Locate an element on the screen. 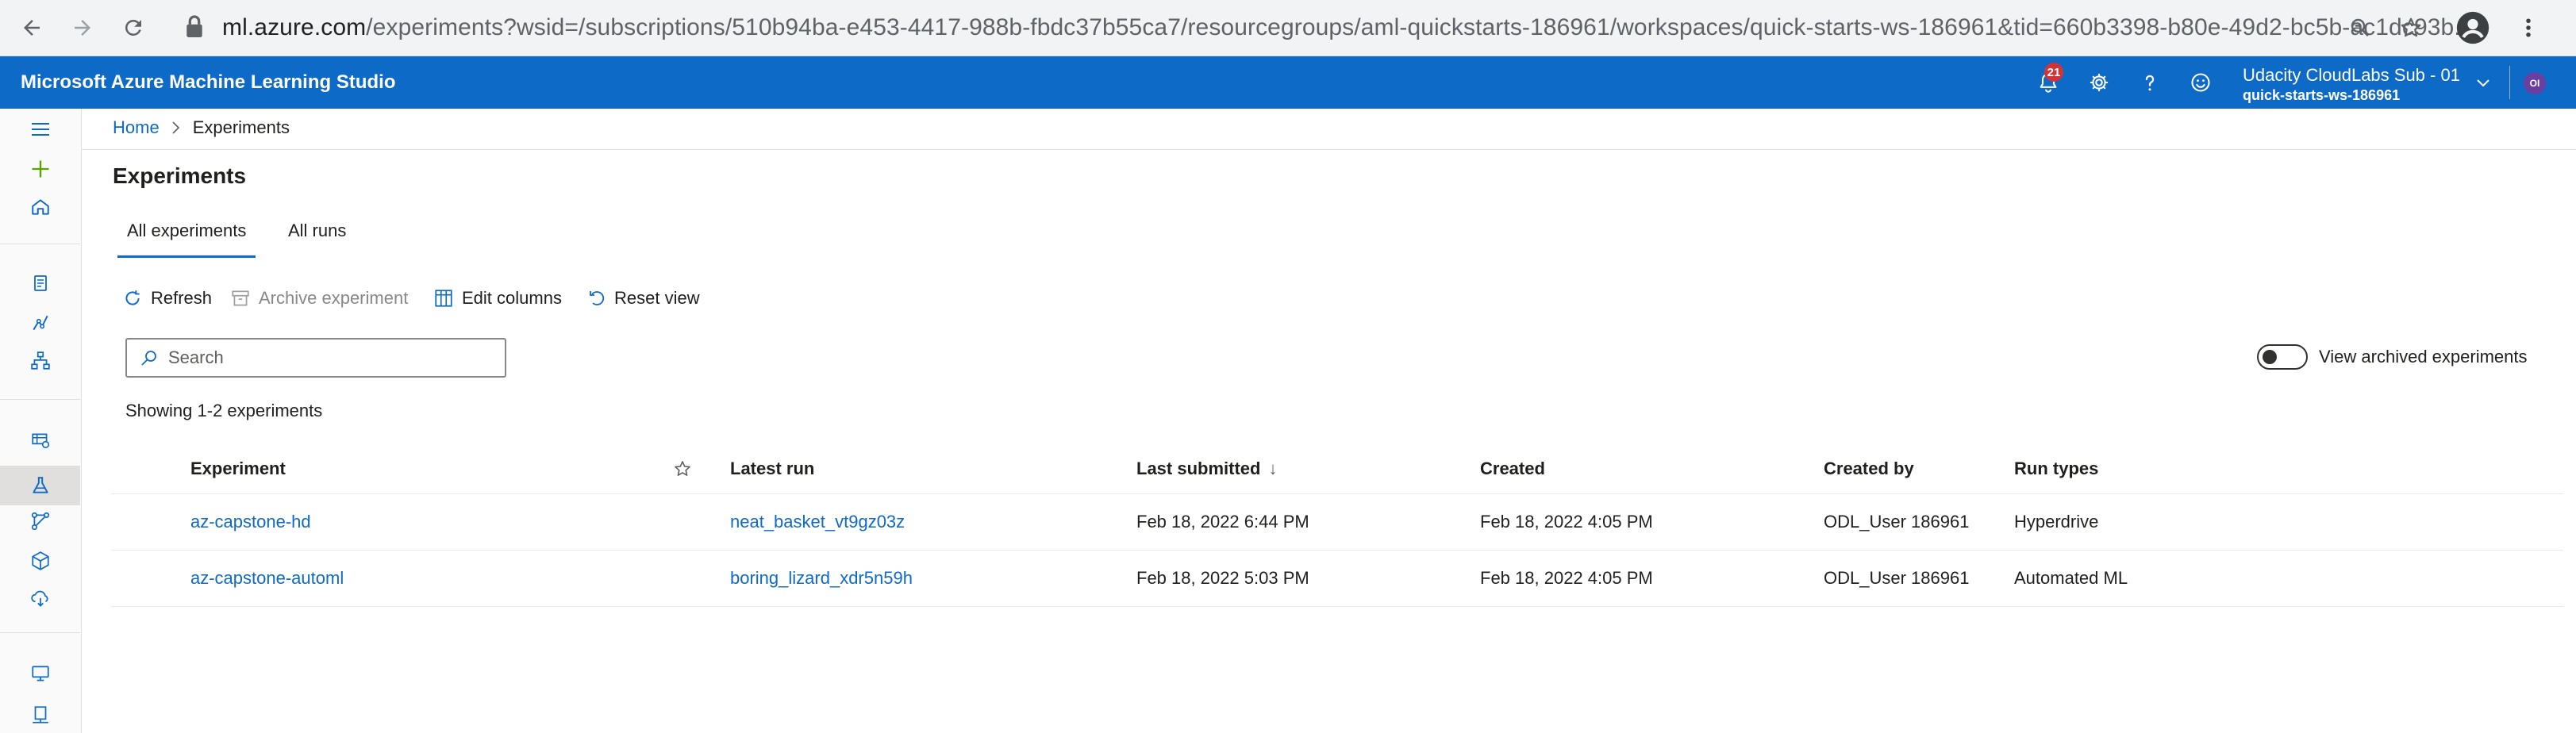 The height and width of the screenshot is (733, 2576). results-count: Showing 1-2 experiments is located at coordinates (224, 410).